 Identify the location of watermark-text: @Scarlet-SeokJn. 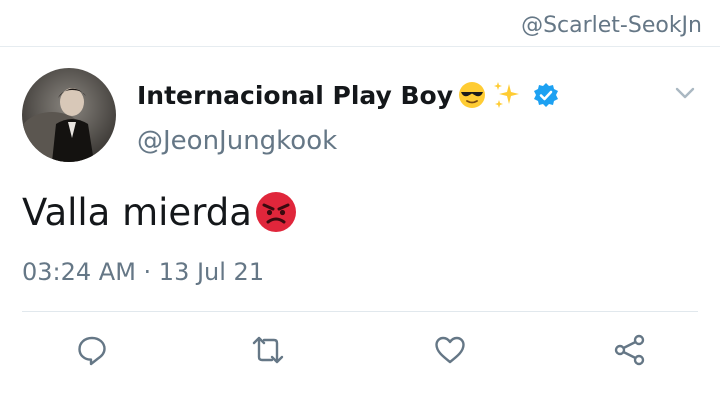
(611, 25).